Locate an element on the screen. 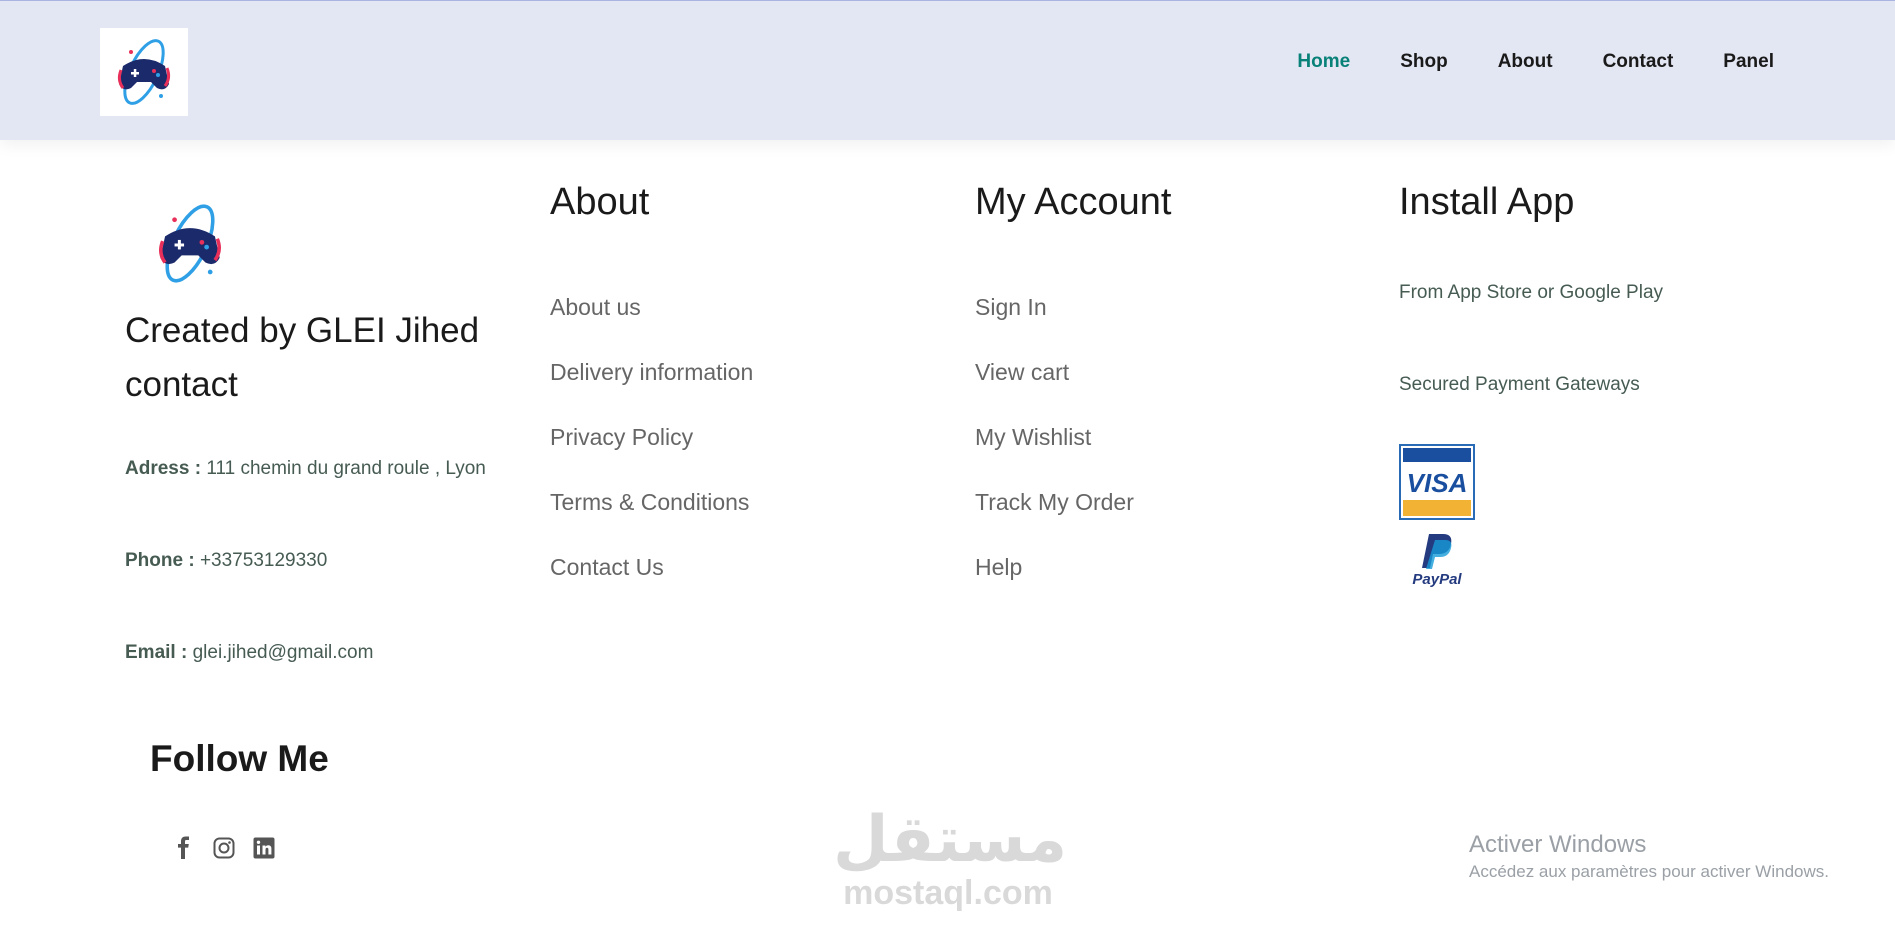  wishlist-link: My Wishlist is located at coordinates (1033, 437).